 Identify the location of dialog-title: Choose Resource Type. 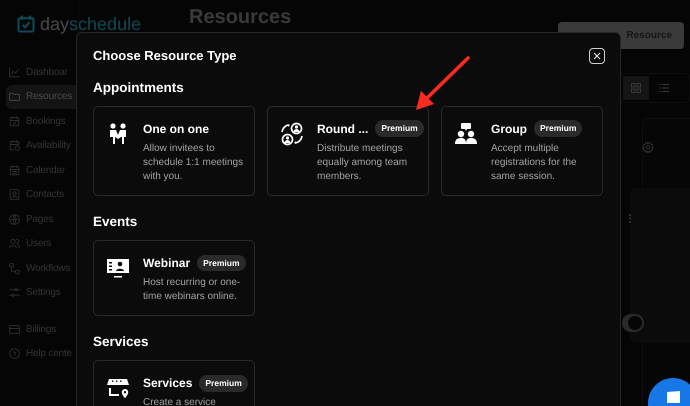
(165, 56).